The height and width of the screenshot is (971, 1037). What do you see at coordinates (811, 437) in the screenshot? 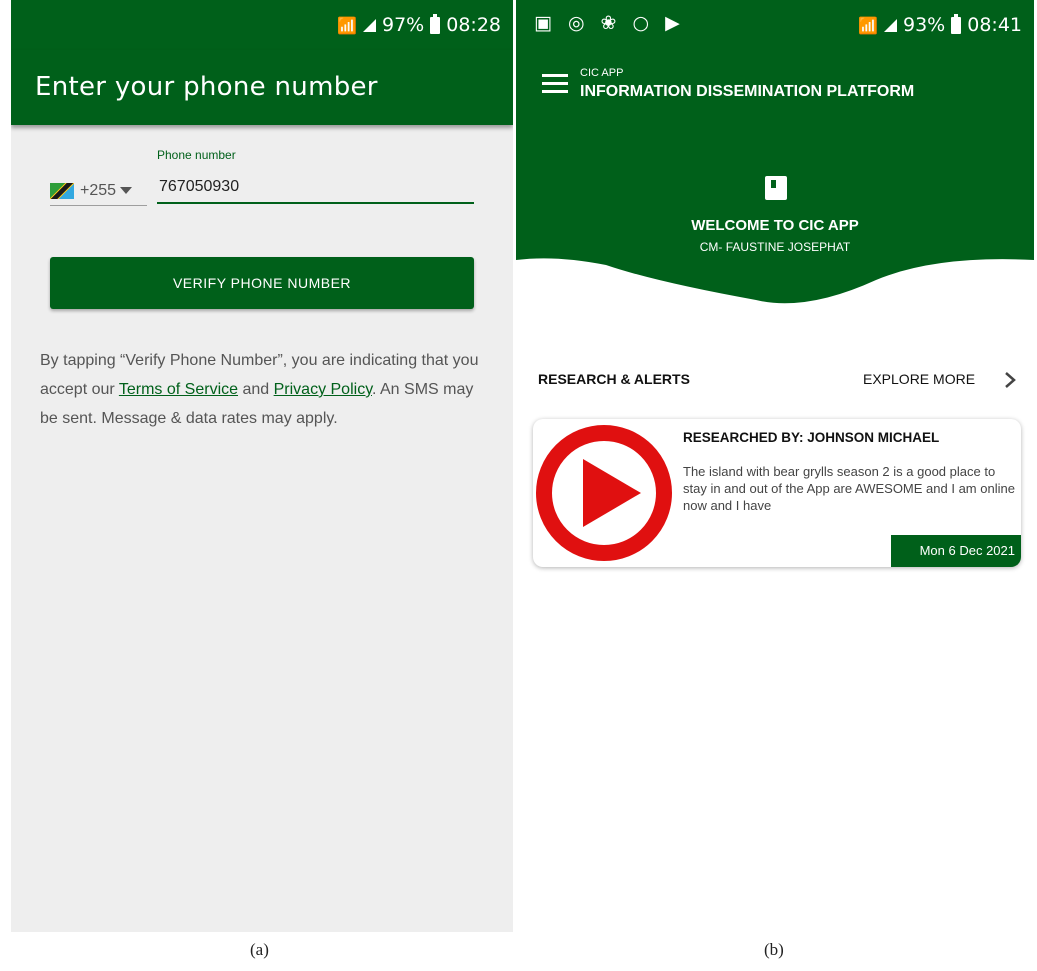
I see `researcher-name: RESEARCHED BY: JOHNSON MICHAEL` at bounding box center [811, 437].